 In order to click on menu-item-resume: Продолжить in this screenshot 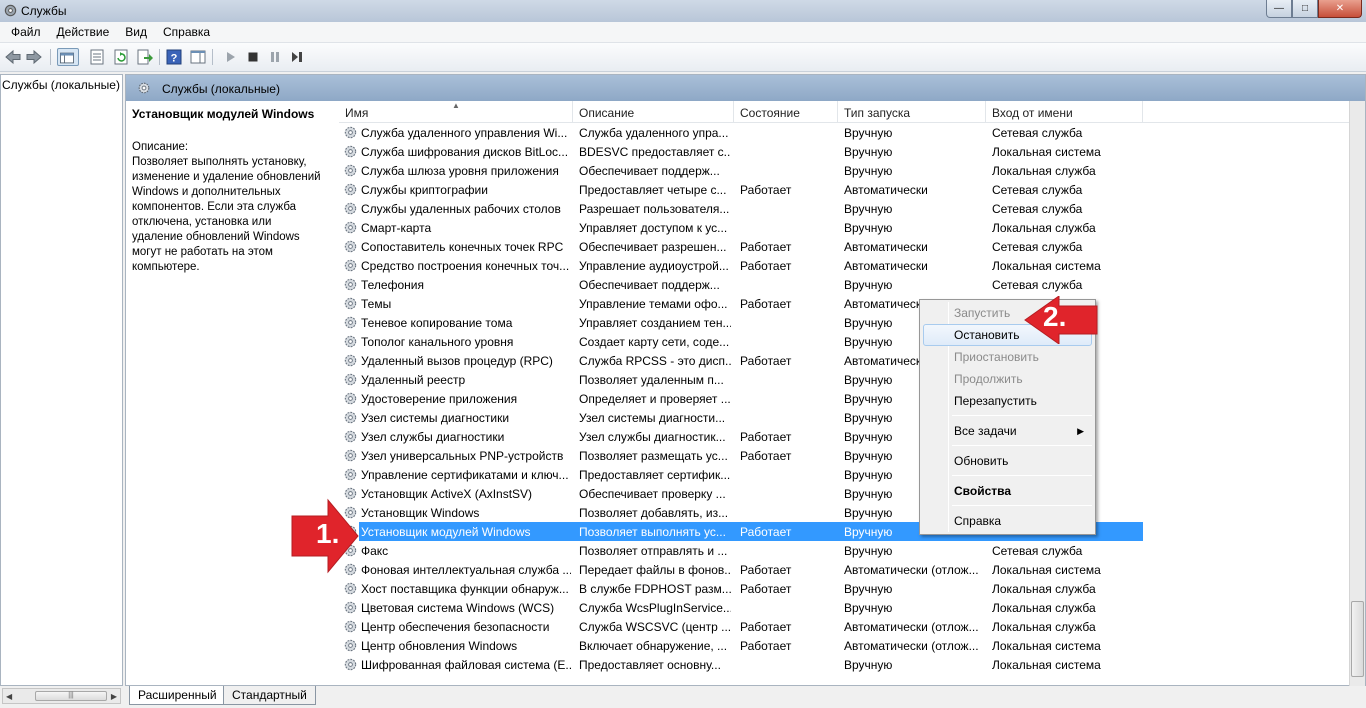, I will do `click(1007, 379)`.